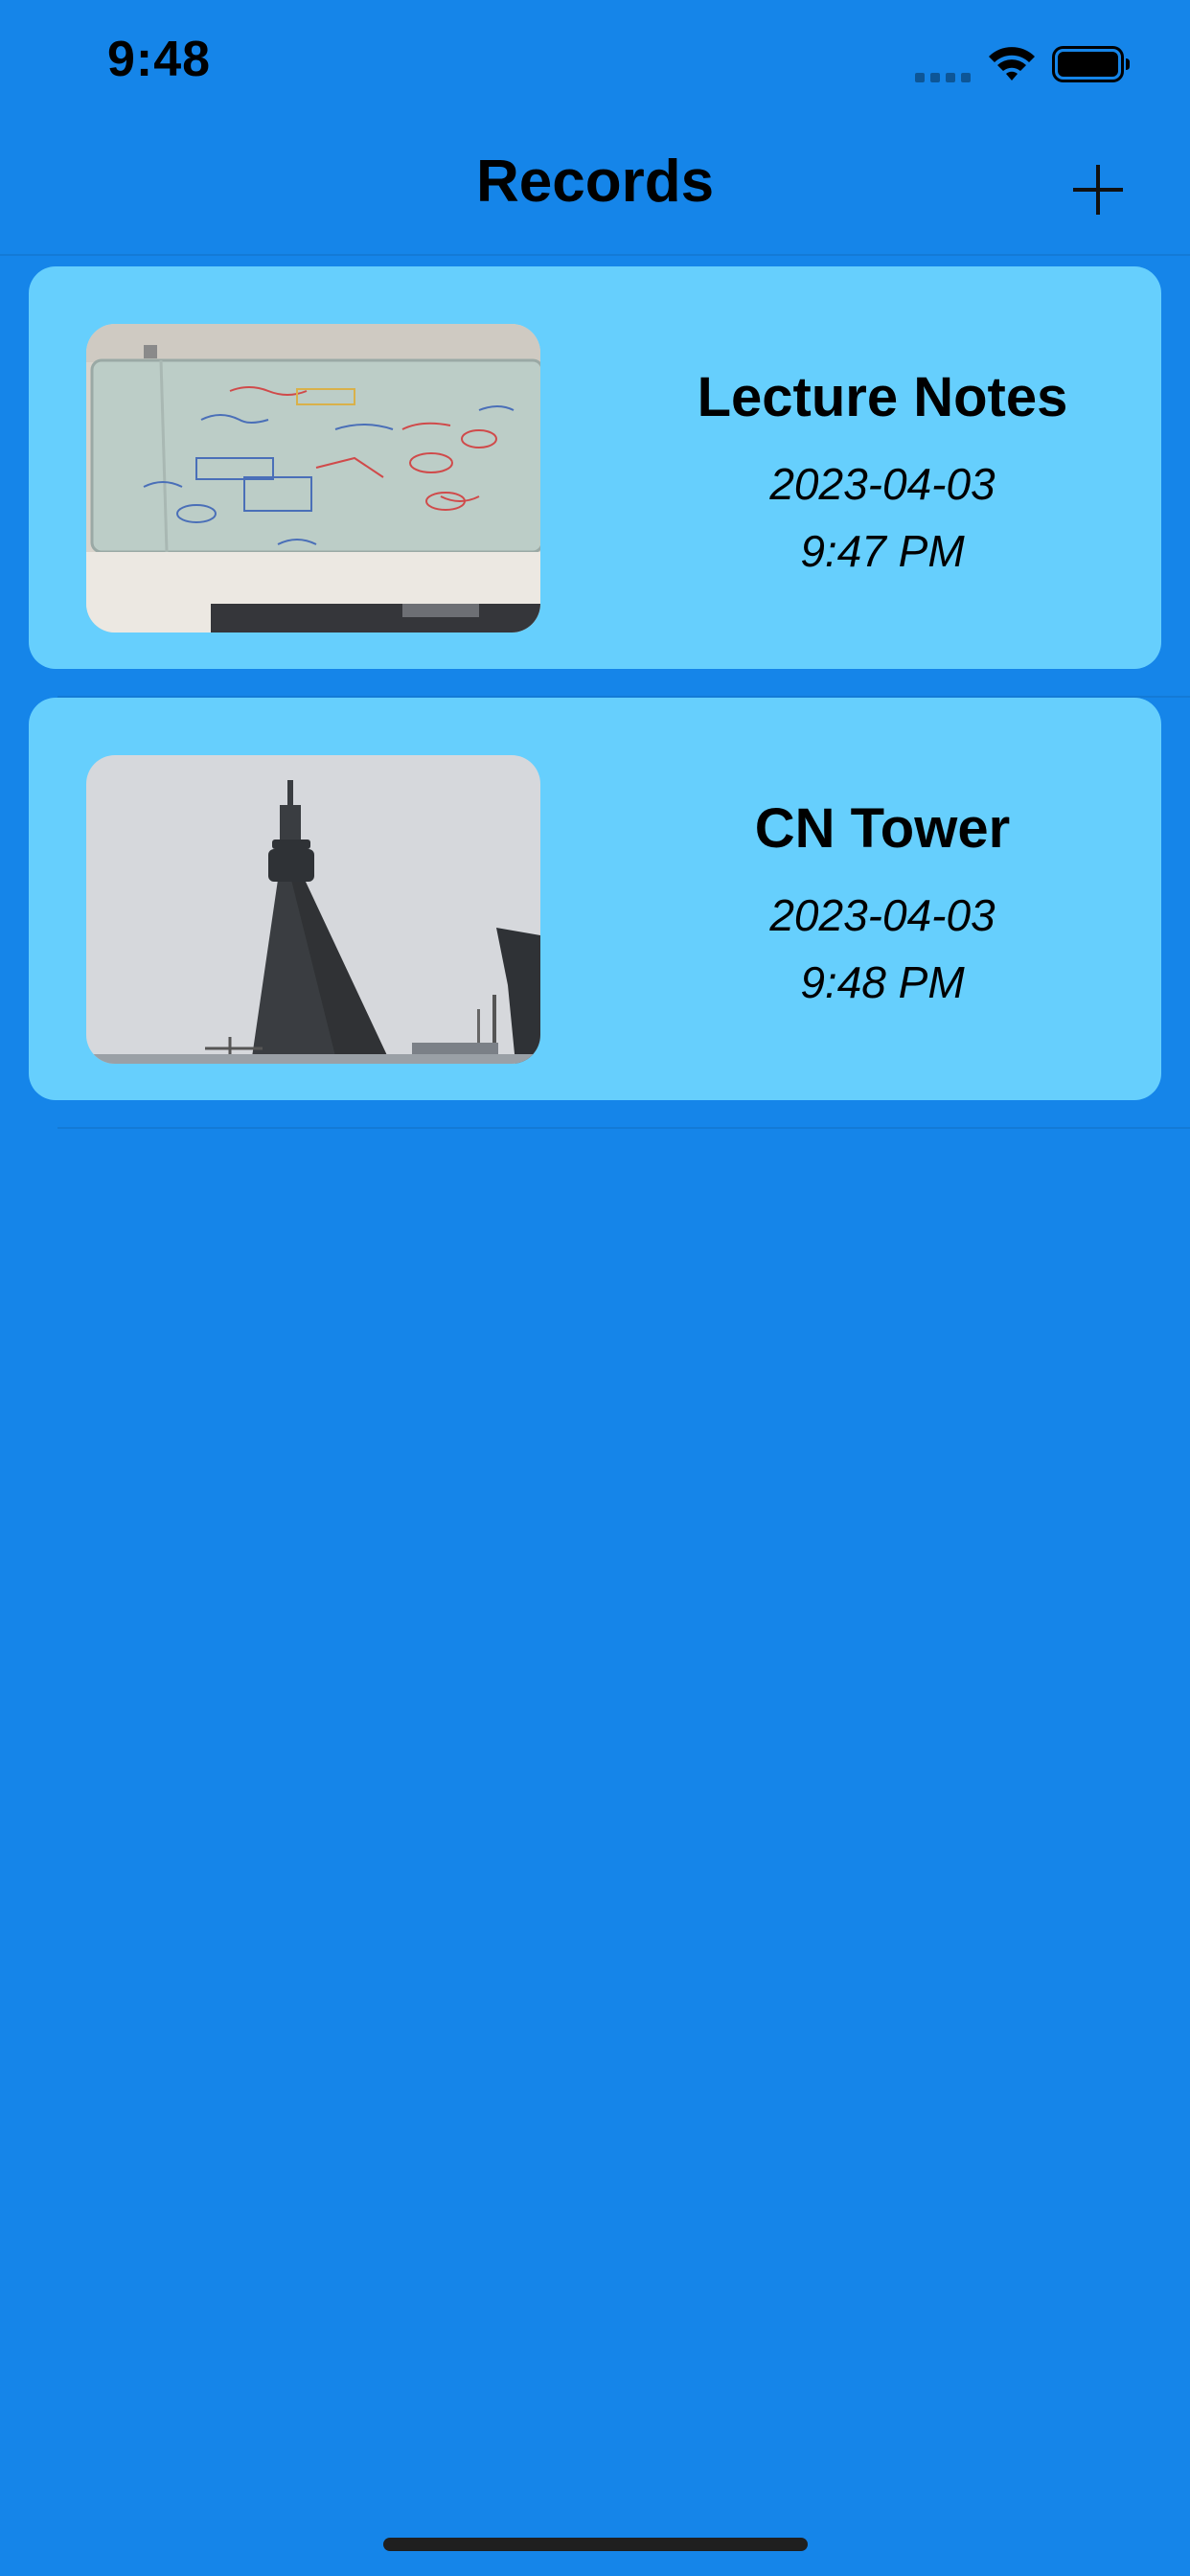  Describe the element at coordinates (595, 67) in the screenshot. I see `status-bar: 9:48` at that location.